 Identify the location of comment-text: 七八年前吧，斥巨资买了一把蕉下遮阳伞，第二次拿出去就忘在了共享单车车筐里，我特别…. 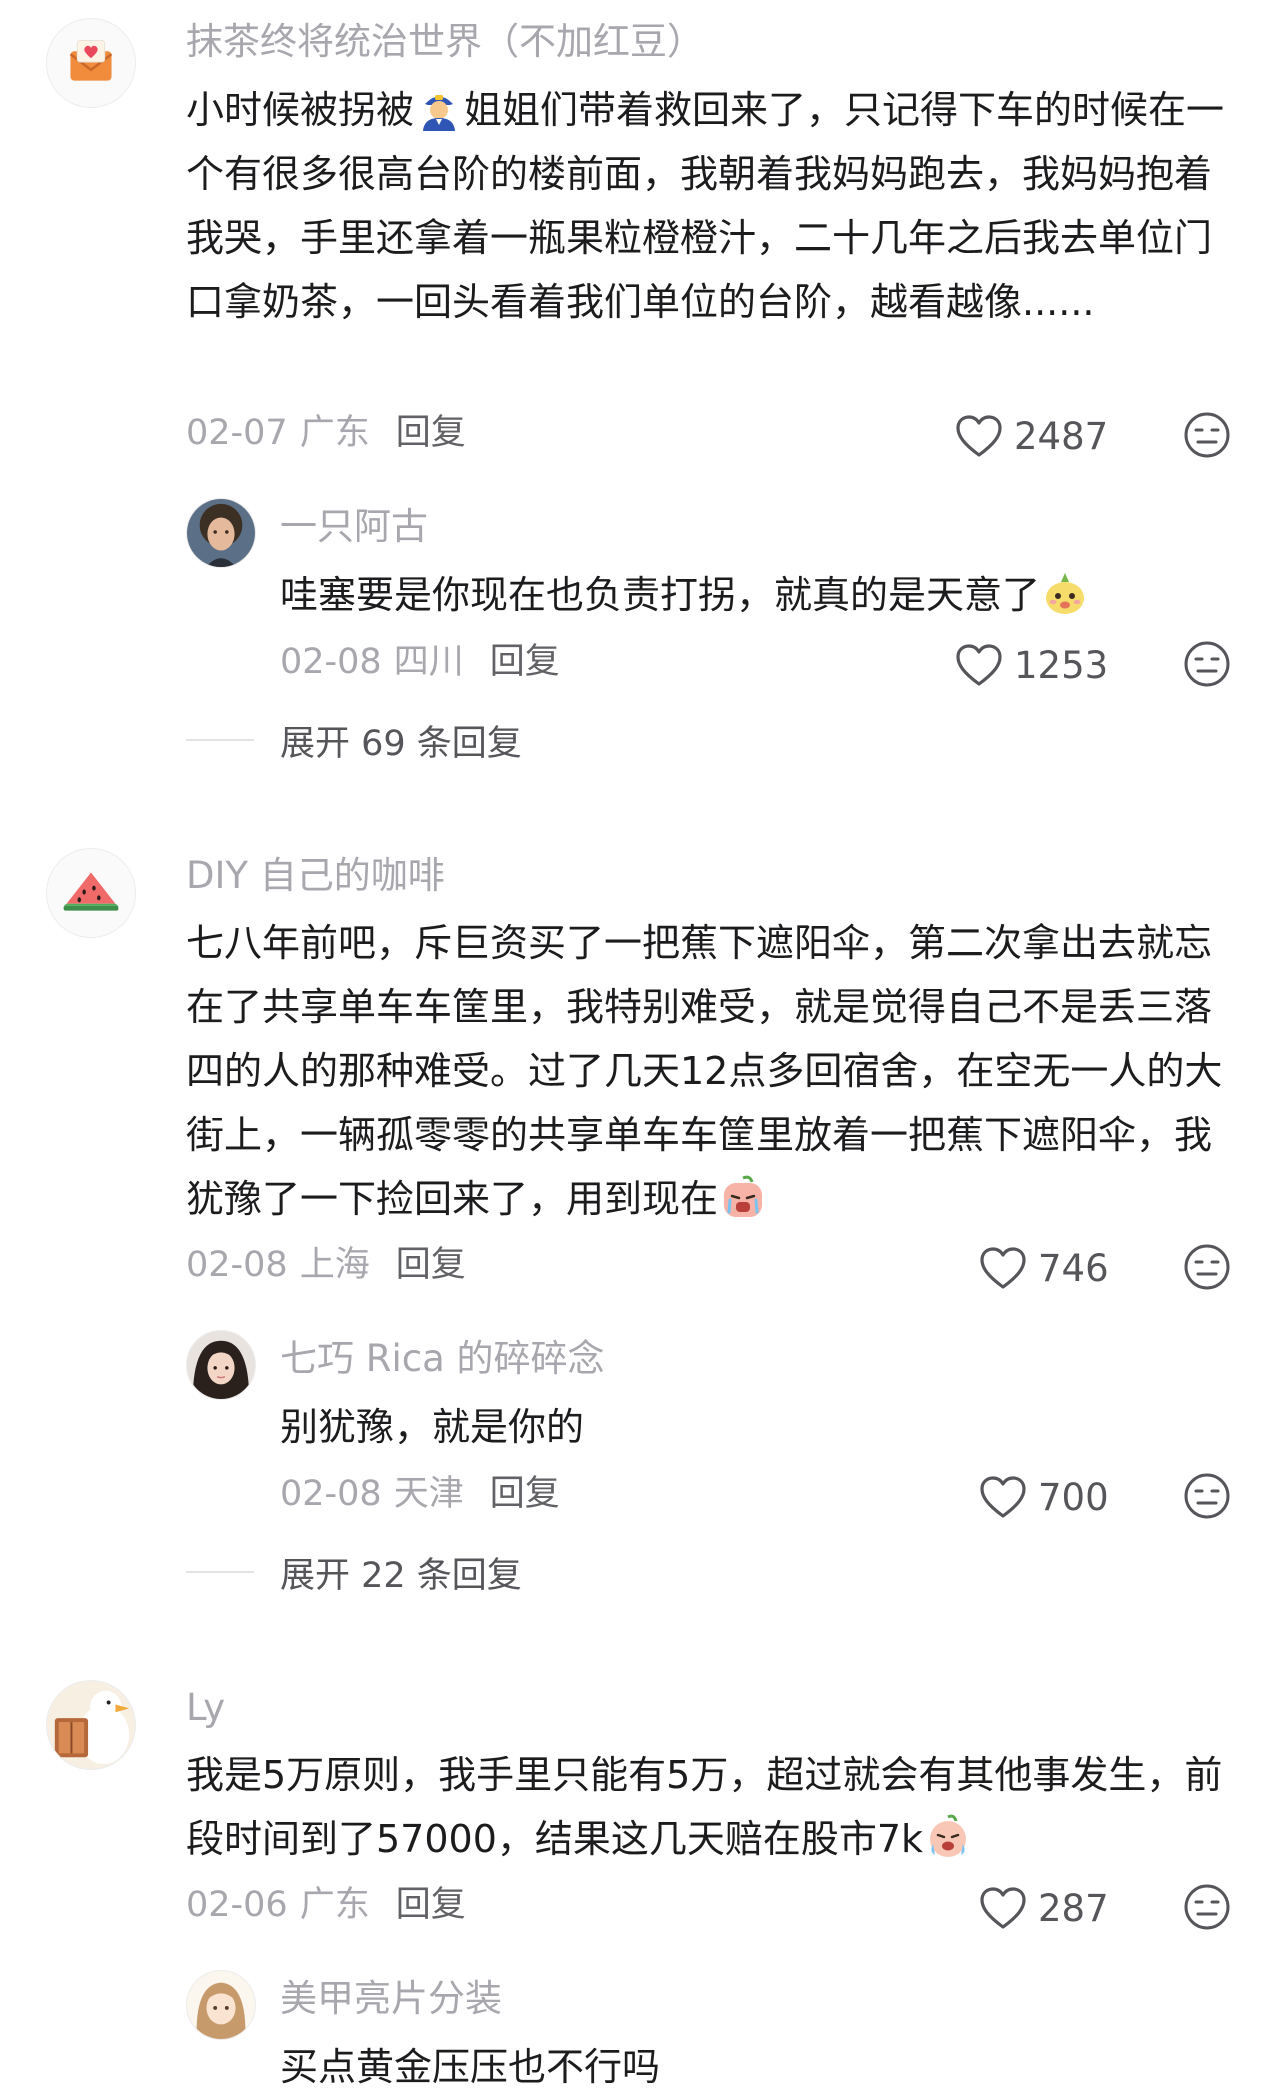
(711, 1071).